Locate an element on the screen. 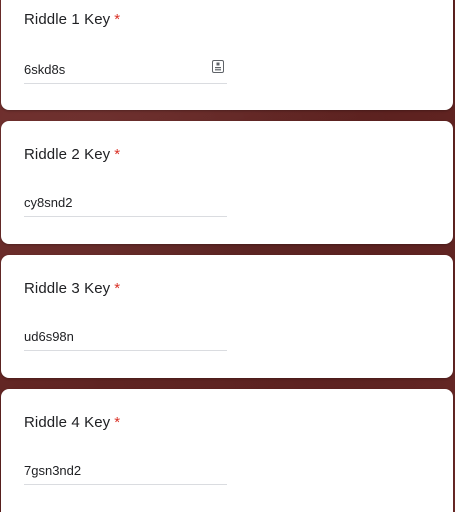  question-label: Riddle 4 Key is located at coordinates (67, 422).